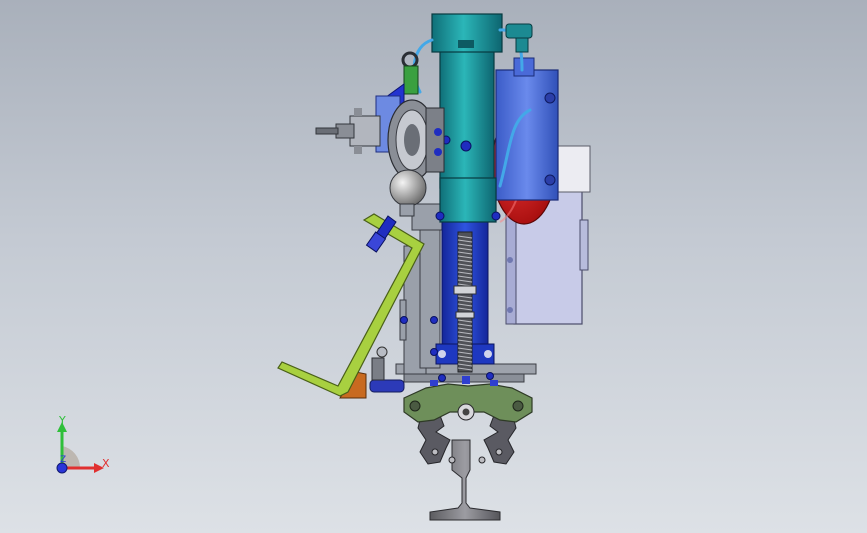 This screenshot has height=533, width=867. What do you see at coordinates (84, 445) in the screenshot?
I see `coordinate-triad` at bounding box center [84, 445].